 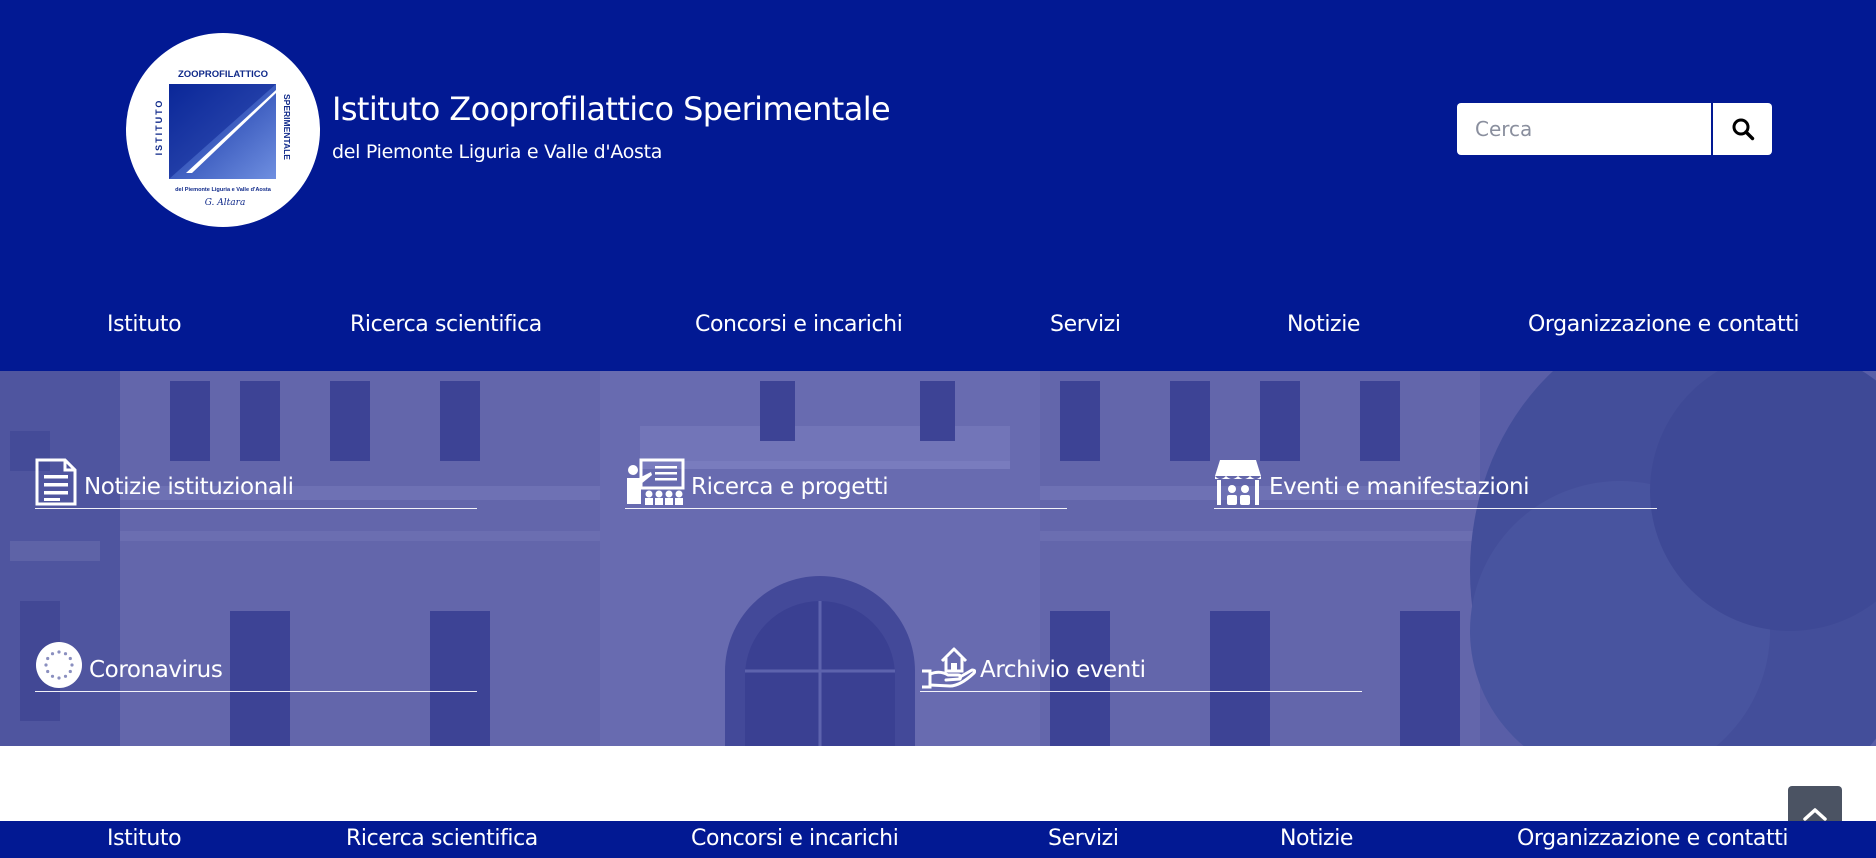 I want to click on footer-nav-item-concorsi-e-incarichi: Concorsi e incarichi, so click(x=795, y=838).